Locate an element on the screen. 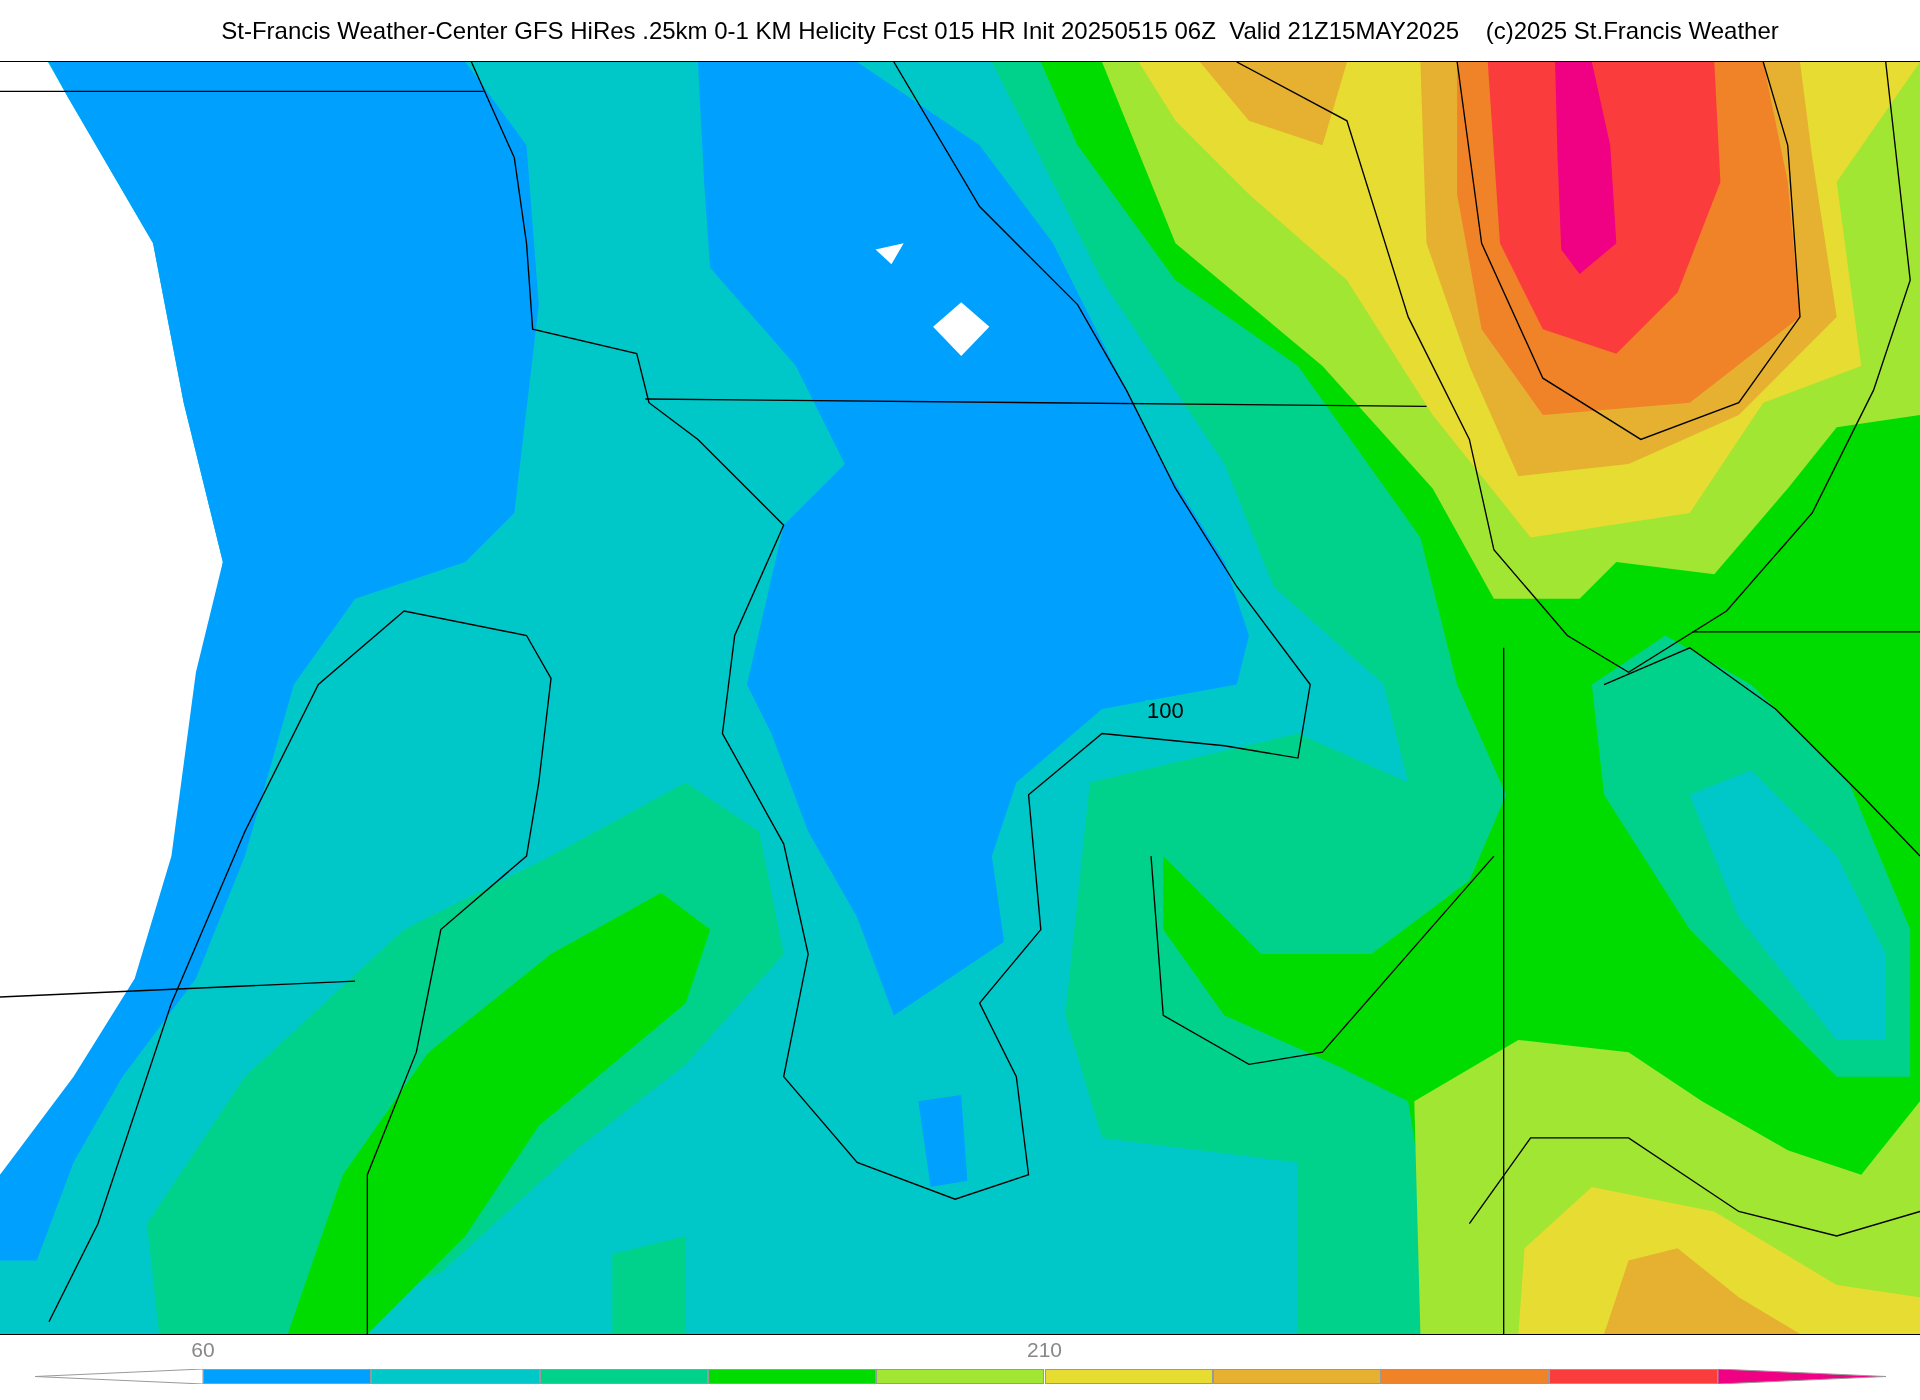 The height and width of the screenshot is (1400, 1920). colorbar-label: 210 is located at coordinates (1044, 1349).